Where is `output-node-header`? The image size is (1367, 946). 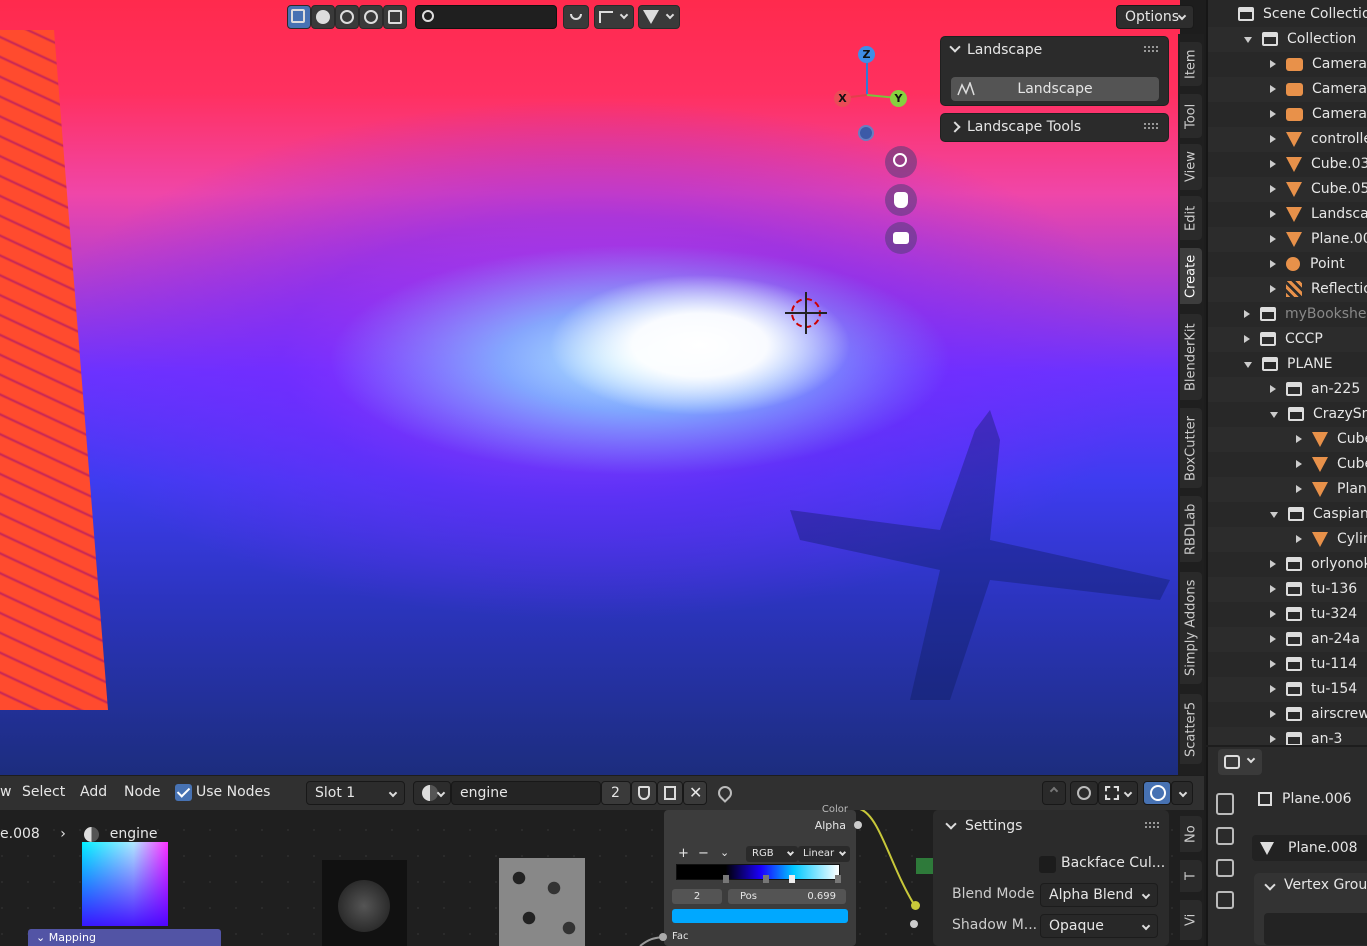 output-node-header is located at coordinates (925, 866).